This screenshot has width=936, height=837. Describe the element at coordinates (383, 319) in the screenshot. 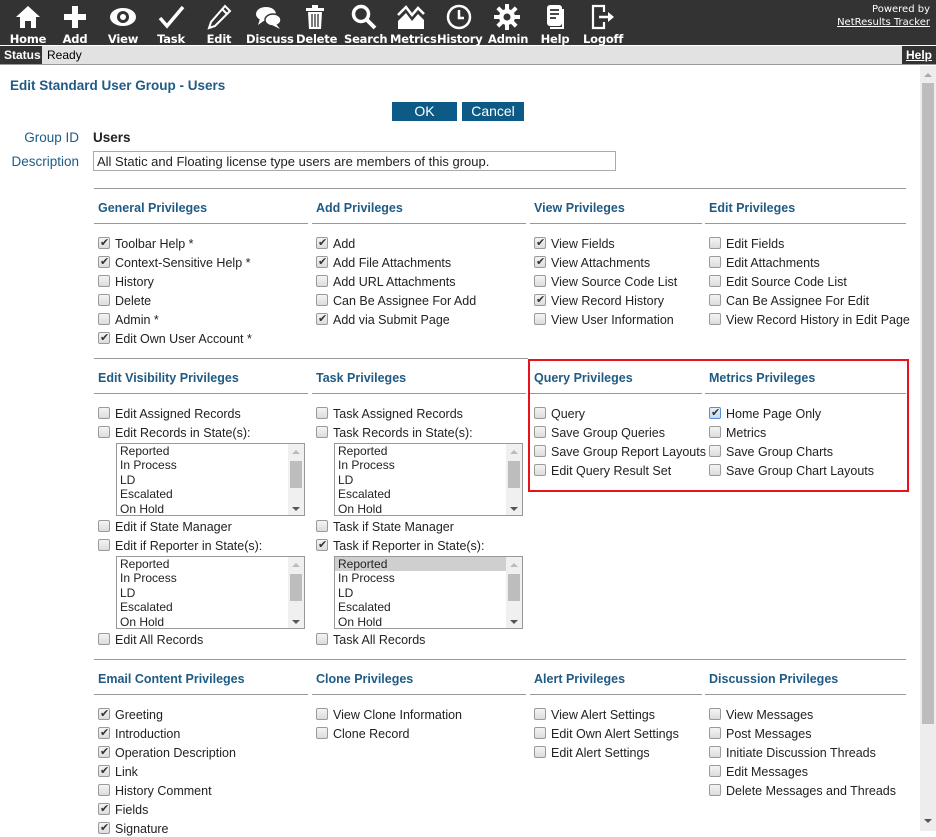

I see `checkbox-item: Add via Submit Page` at that location.